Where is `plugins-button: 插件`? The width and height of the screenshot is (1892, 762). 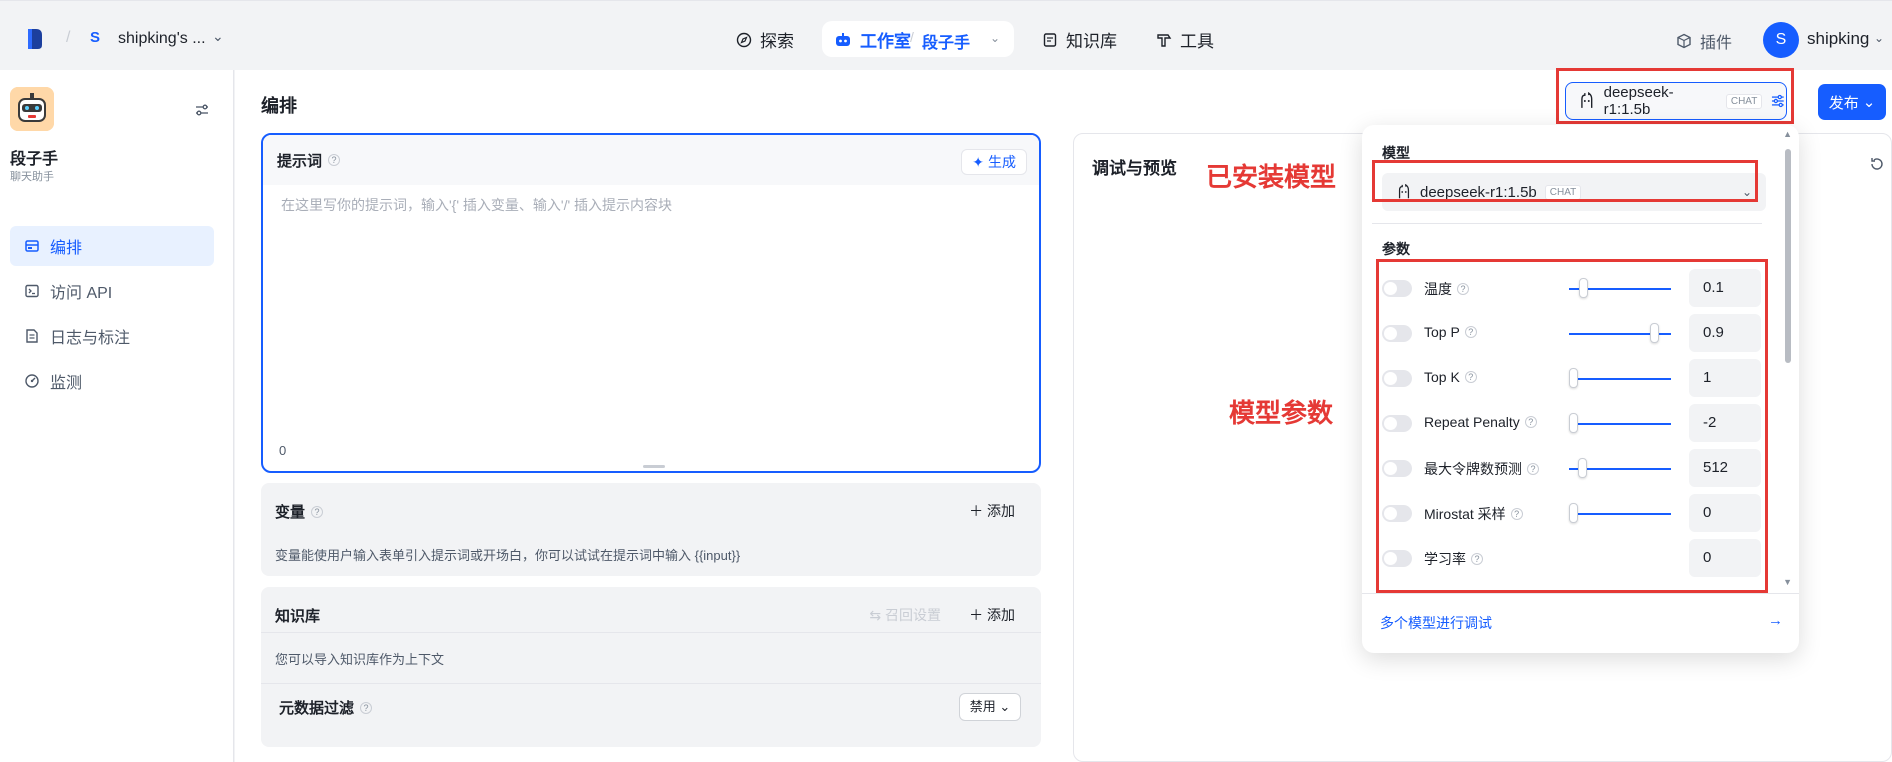
plugins-button: 插件 is located at coordinates (1704, 41).